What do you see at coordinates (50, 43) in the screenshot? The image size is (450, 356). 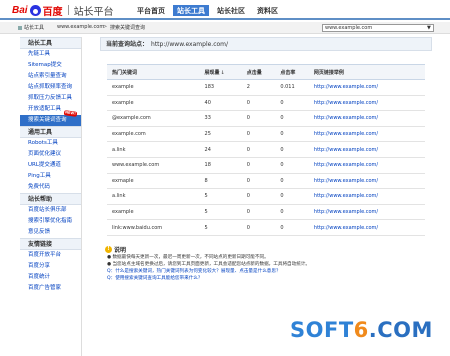 I see `sidebar-section-title: 站长工具` at bounding box center [50, 43].